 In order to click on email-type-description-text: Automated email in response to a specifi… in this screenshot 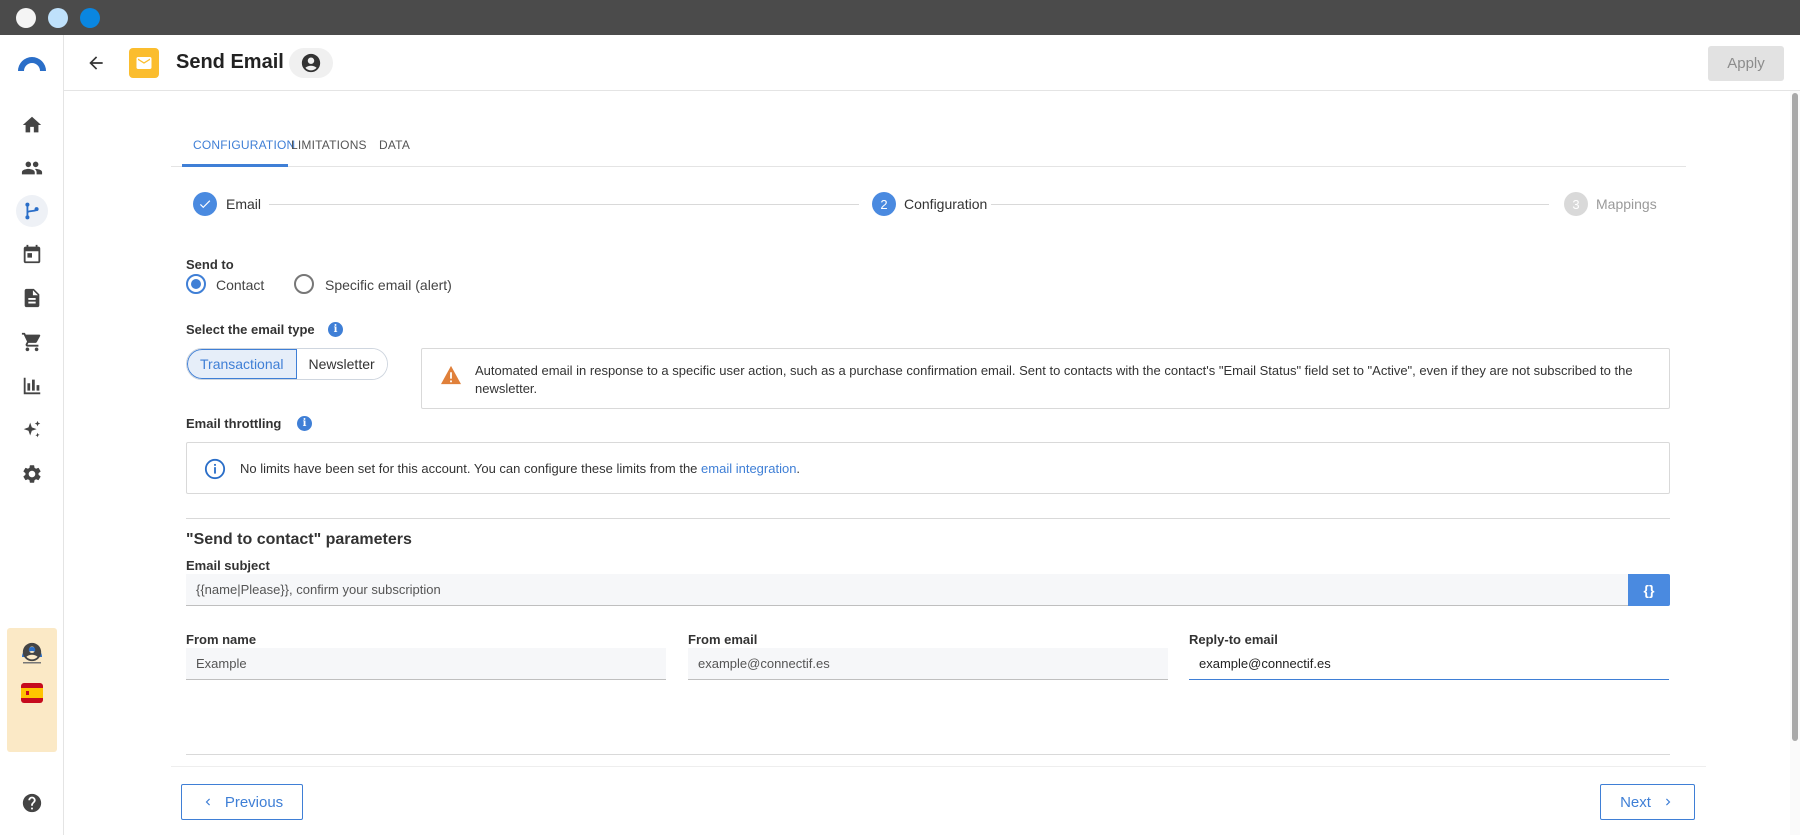, I will do `click(1054, 379)`.